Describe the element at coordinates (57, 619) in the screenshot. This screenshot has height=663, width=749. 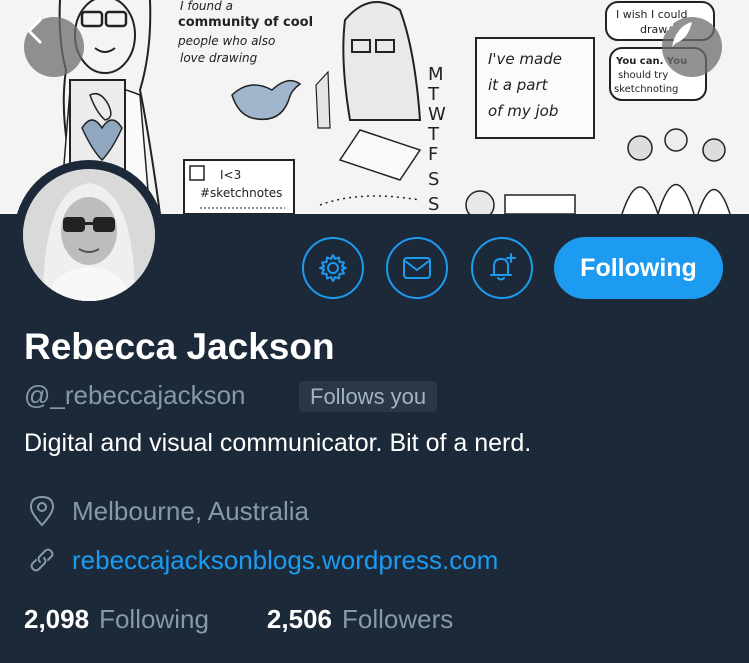
I see `following-count: 2,098` at that location.